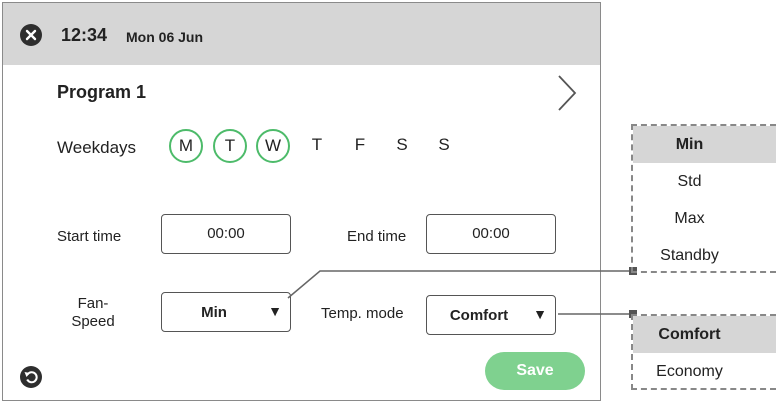 The height and width of the screenshot is (403, 776). I want to click on start-time-input: 00:00, so click(226, 234).